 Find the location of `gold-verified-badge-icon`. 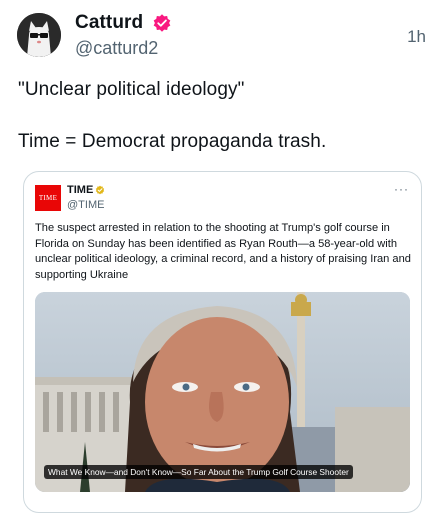

gold-verified-badge-icon is located at coordinates (100, 190).